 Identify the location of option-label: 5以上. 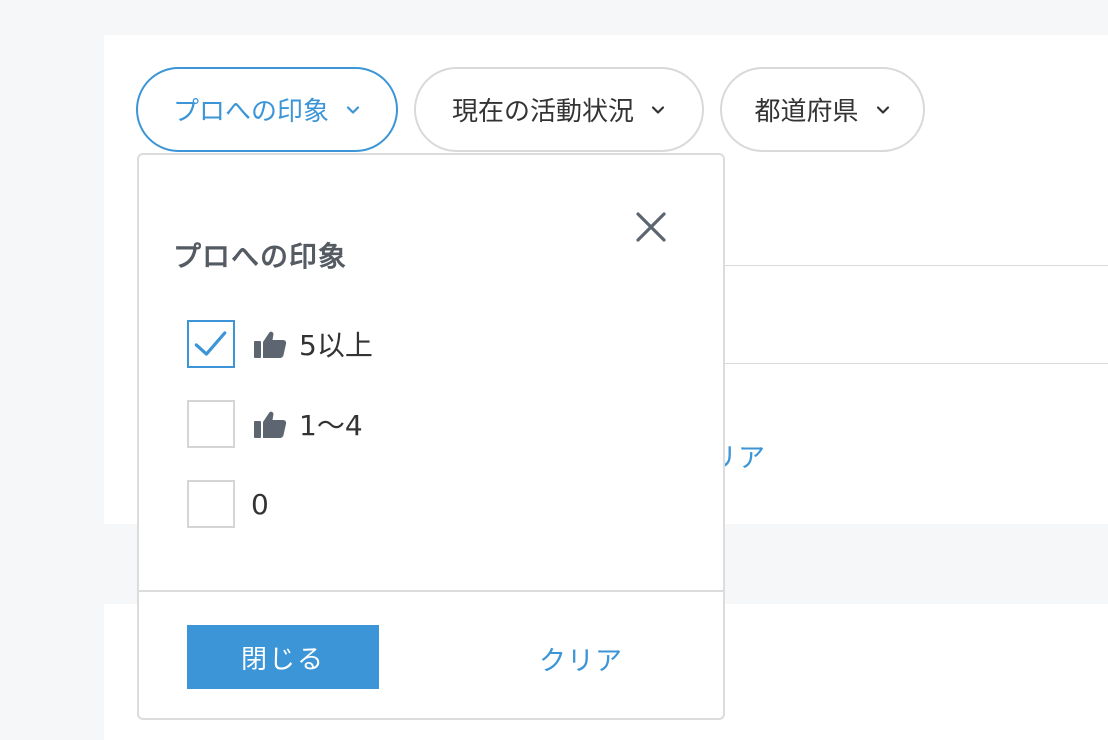
(336, 345).